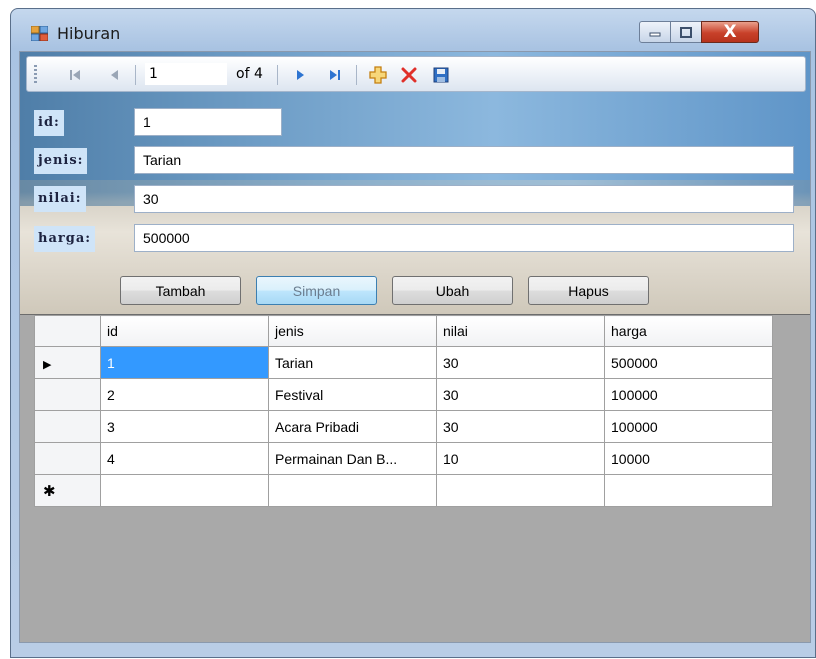 Image resolution: width=816 pixels, height=659 pixels. I want to click on delete-button, so click(409, 75).